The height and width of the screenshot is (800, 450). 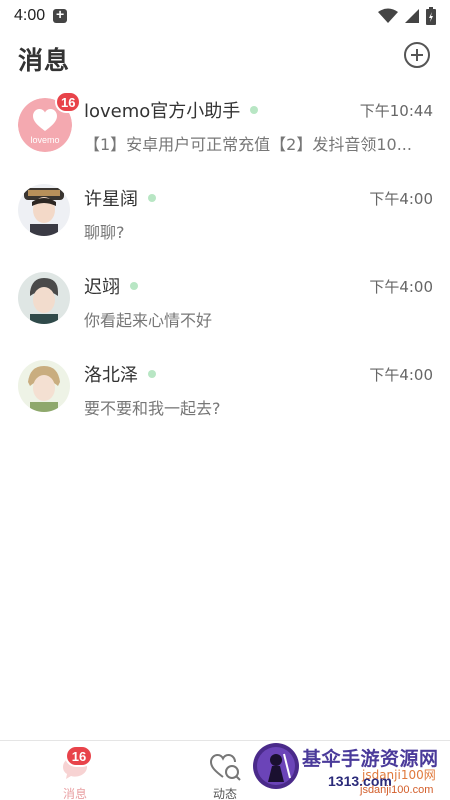 I want to click on avatar-luo-beize, so click(x=44, y=386).